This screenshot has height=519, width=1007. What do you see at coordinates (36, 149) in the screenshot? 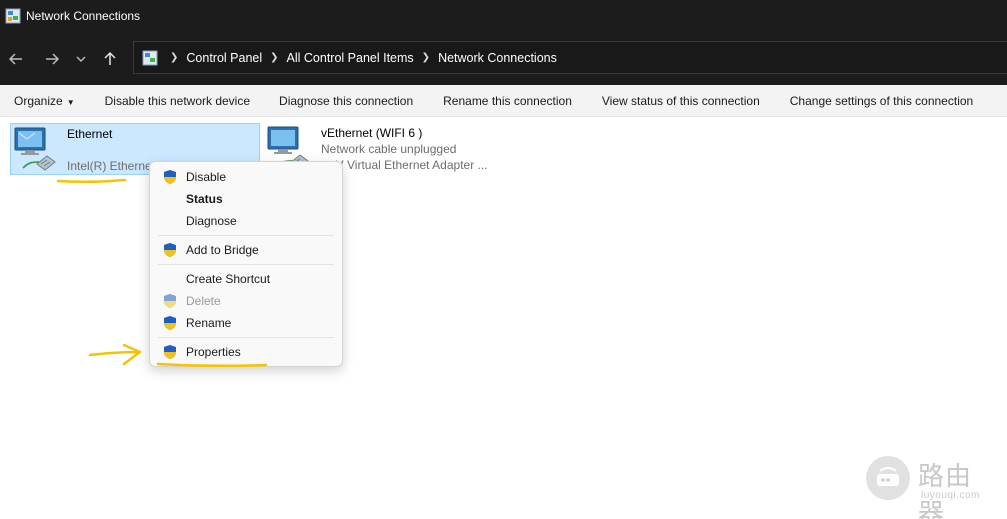
I see `network-adapter-icon` at bounding box center [36, 149].